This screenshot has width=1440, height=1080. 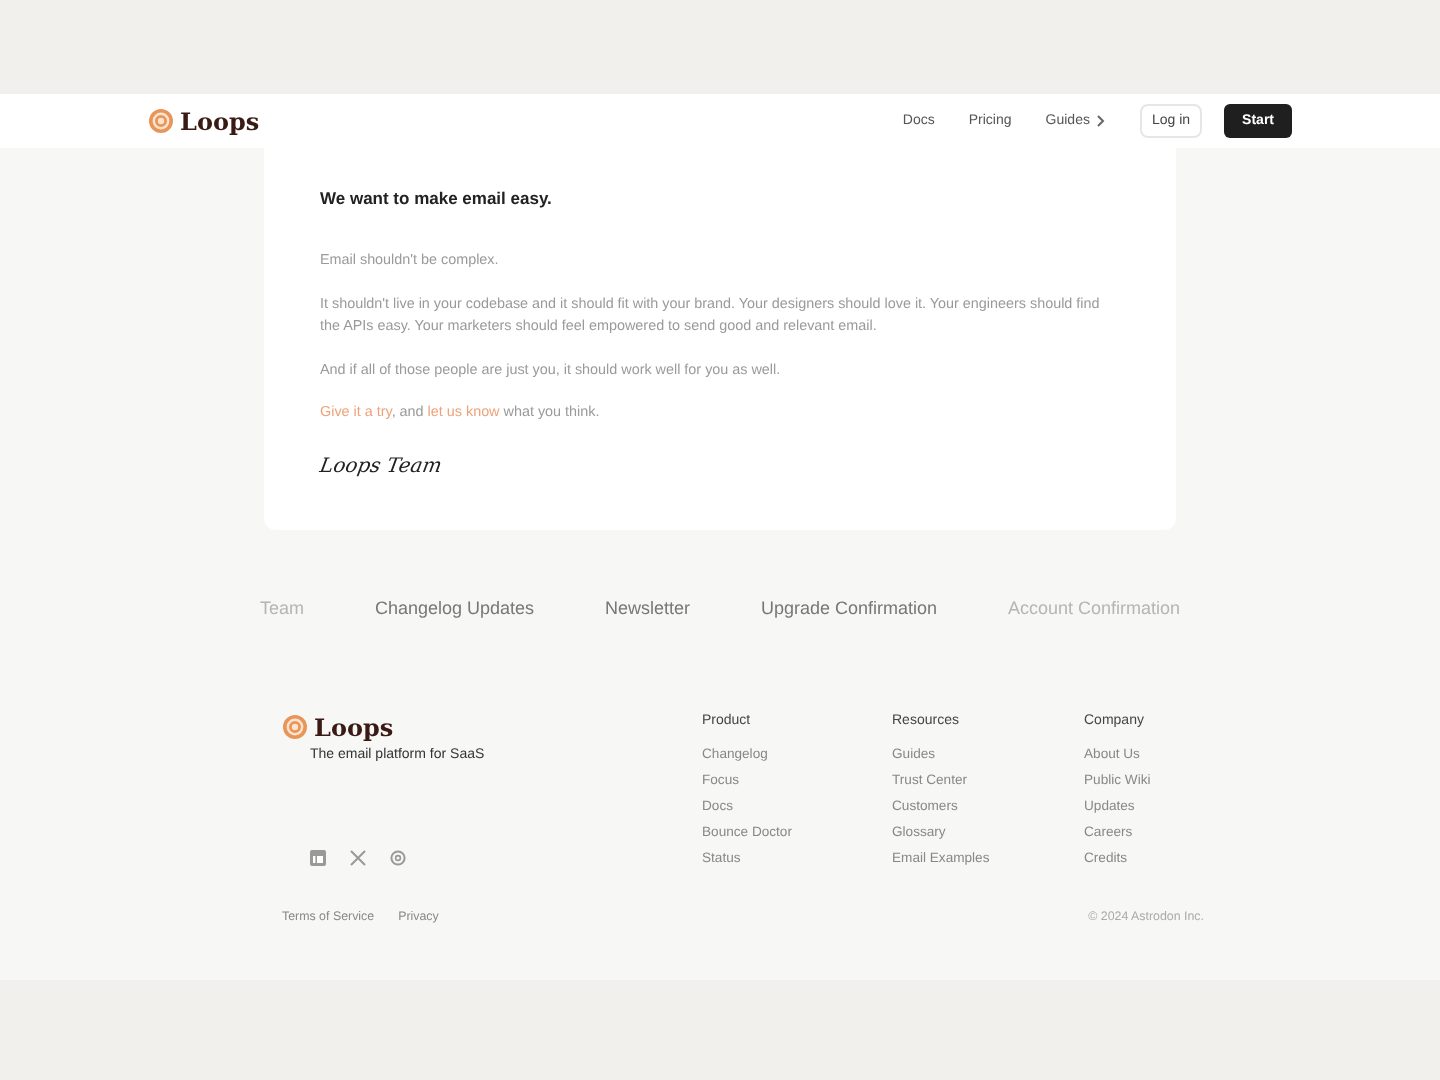 What do you see at coordinates (848, 607) in the screenshot?
I see `template-link: Upgrade Confirmation` at bounding box center [848, 607].